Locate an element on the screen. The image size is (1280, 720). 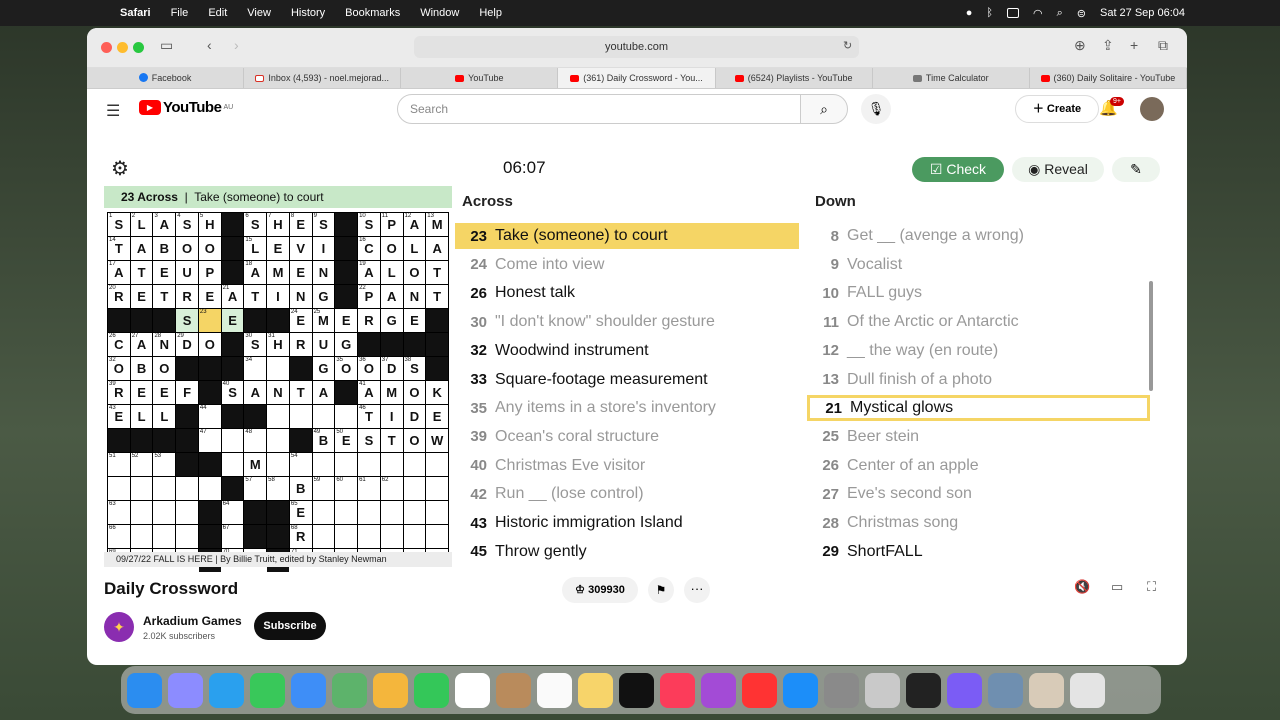
new-tab-icon: + is located at coordinates (1134, 45).